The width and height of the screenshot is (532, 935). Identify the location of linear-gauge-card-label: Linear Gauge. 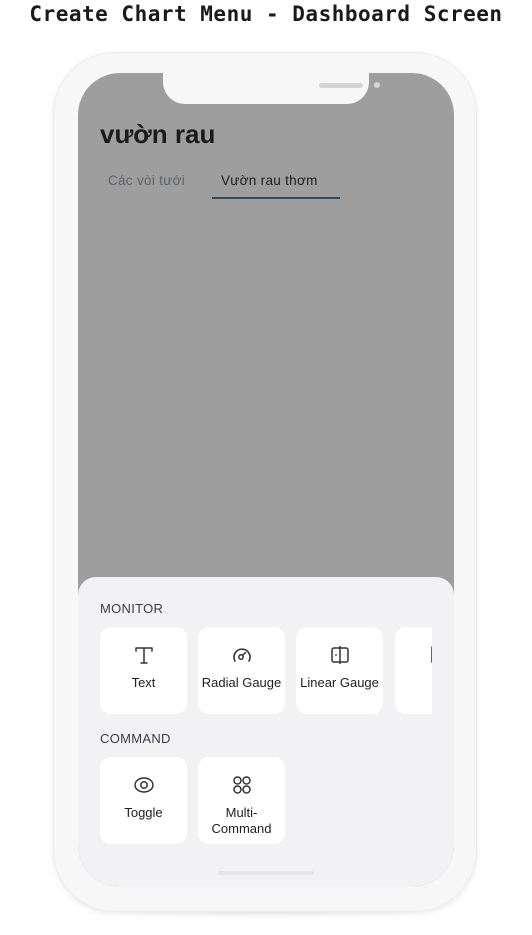
(339, 682).